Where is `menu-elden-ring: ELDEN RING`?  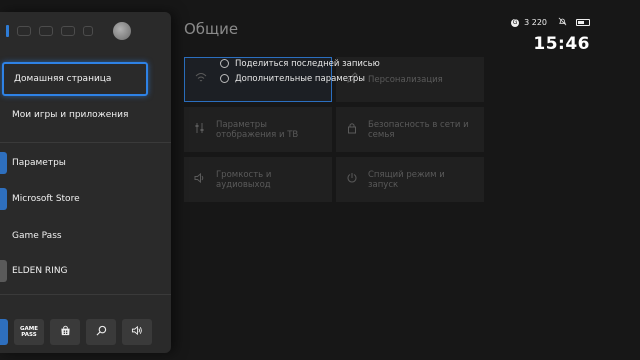
menu-elden-ring: ELDEN RING is located at coordinates (83, 271).